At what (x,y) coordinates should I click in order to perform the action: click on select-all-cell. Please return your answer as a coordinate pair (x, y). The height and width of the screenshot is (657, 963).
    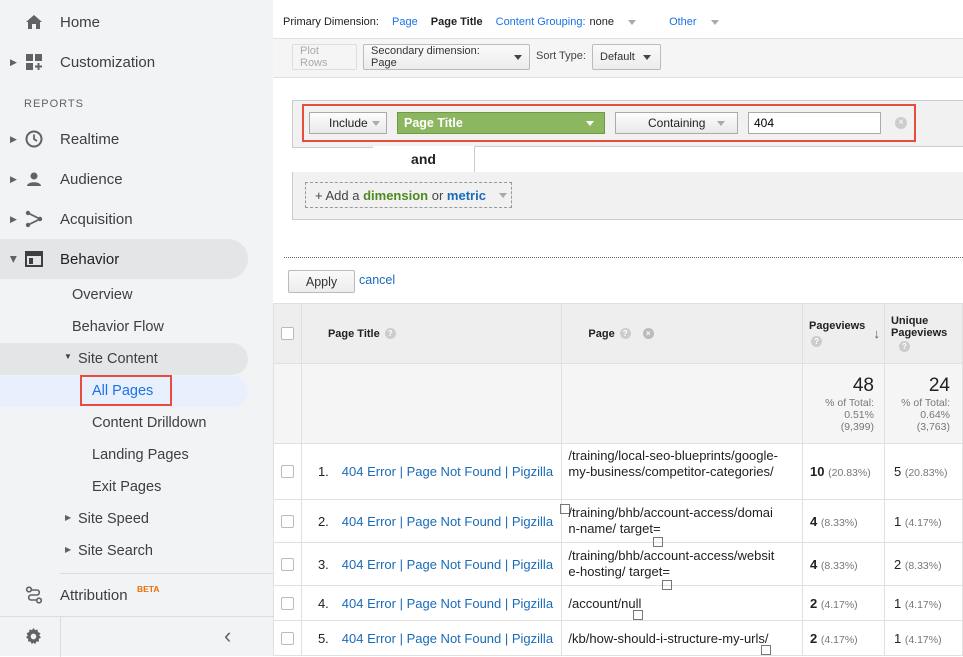
    Looking at the image, I should click on (287, 333).